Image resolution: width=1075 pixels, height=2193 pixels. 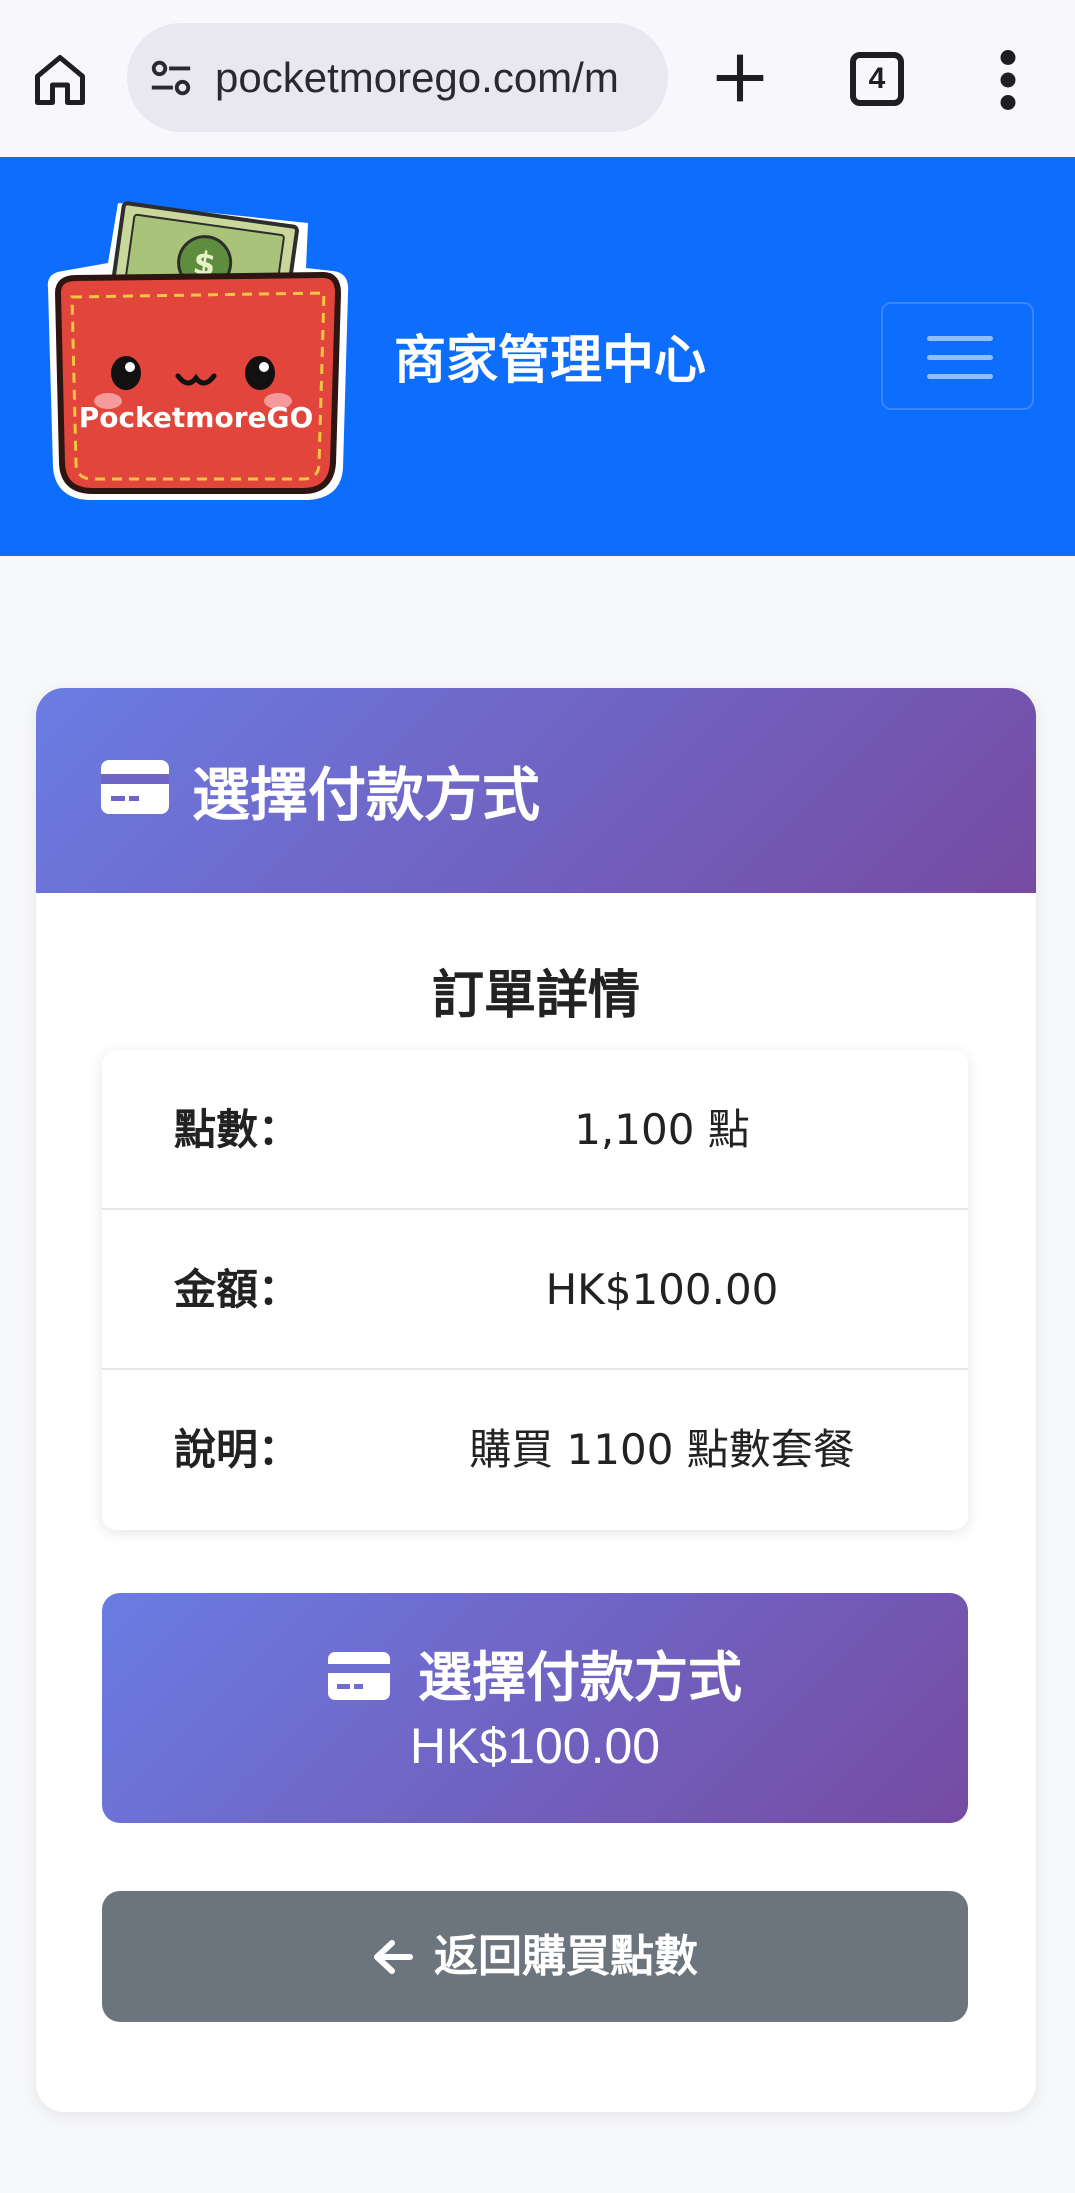 I want to click on detail-value: 購買 1100 點數套餐, so click(x=662, y=1449).